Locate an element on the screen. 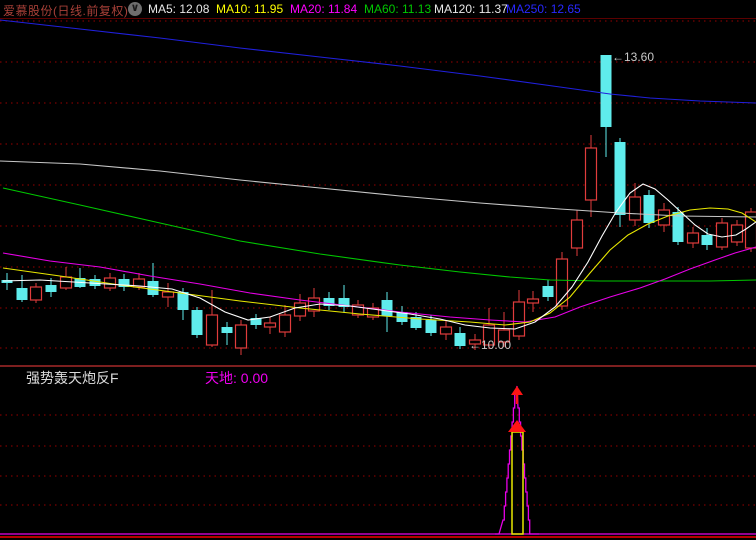 The width and height of the screenshot is (756, 540). ma-line-ma120 is located at coordinates (378, 189).